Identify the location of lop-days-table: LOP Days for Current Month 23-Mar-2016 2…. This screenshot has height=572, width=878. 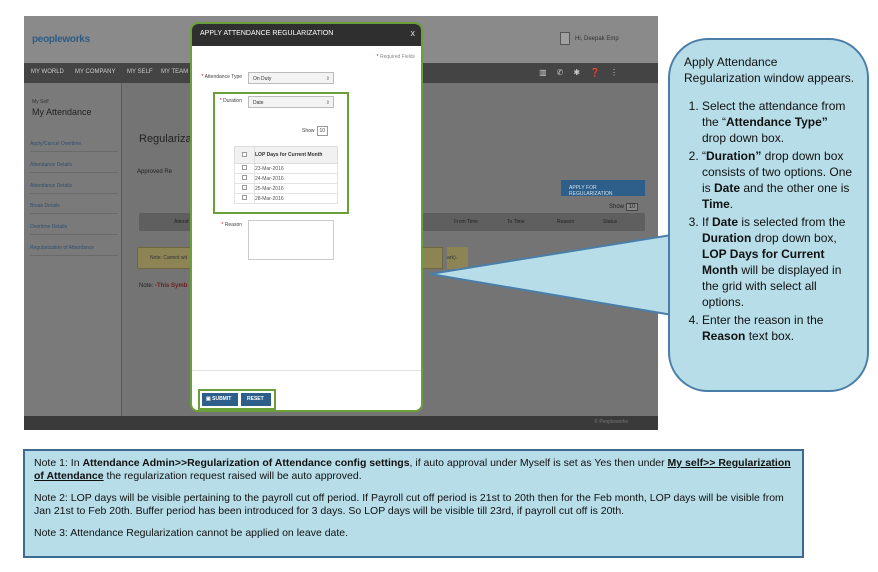
(286, 175).